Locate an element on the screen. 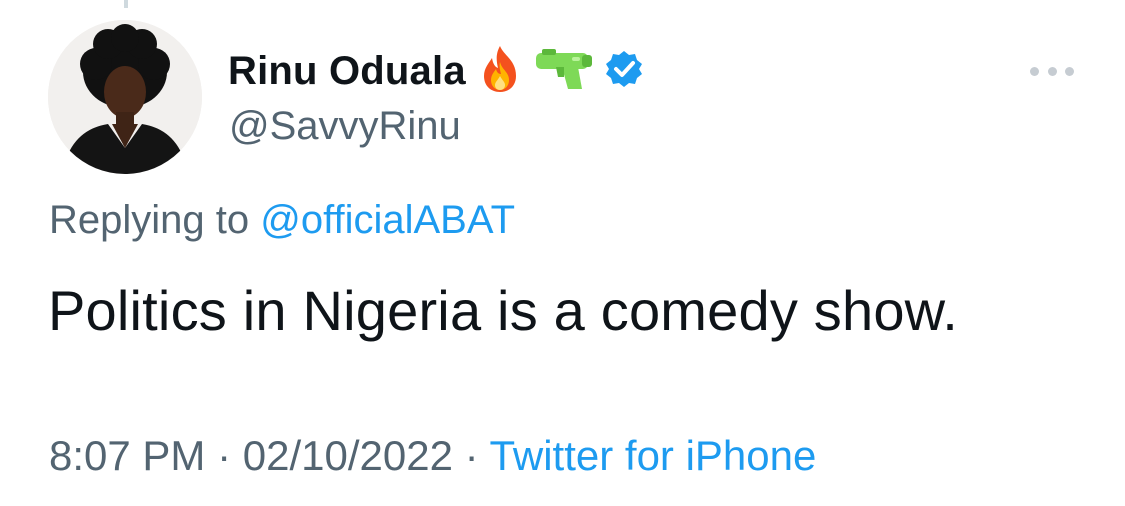 This screenshot has height=506, width=1125. author-handle: @SavvyRinu is located at coordinates (345, 126).